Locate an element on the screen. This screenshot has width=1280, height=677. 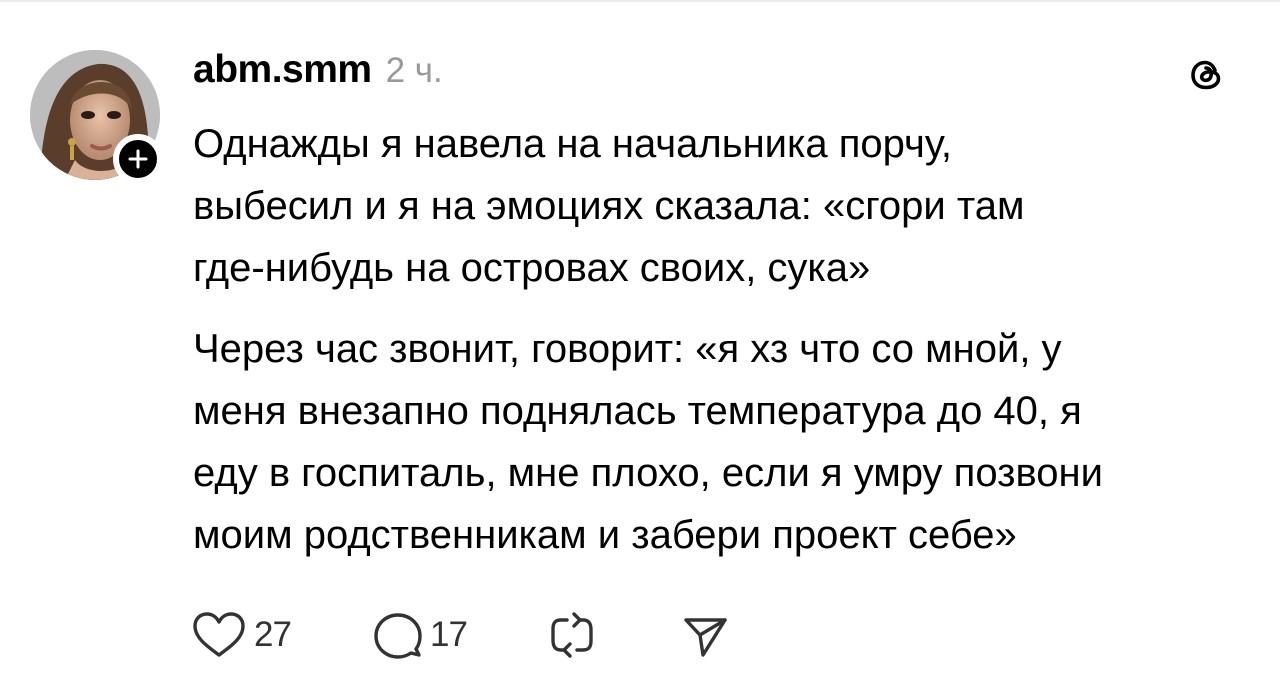
post-header: abm.smm 2 ч. is located at coordinates (318, 73).